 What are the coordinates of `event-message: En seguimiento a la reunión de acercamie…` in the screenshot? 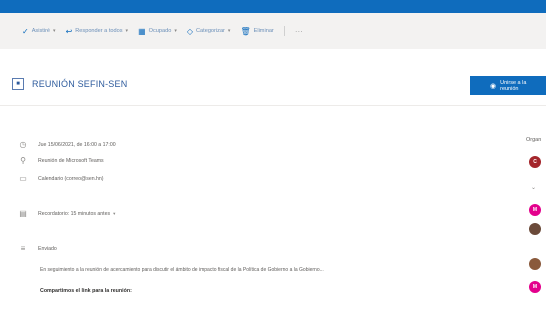 It's located at (182, 270).